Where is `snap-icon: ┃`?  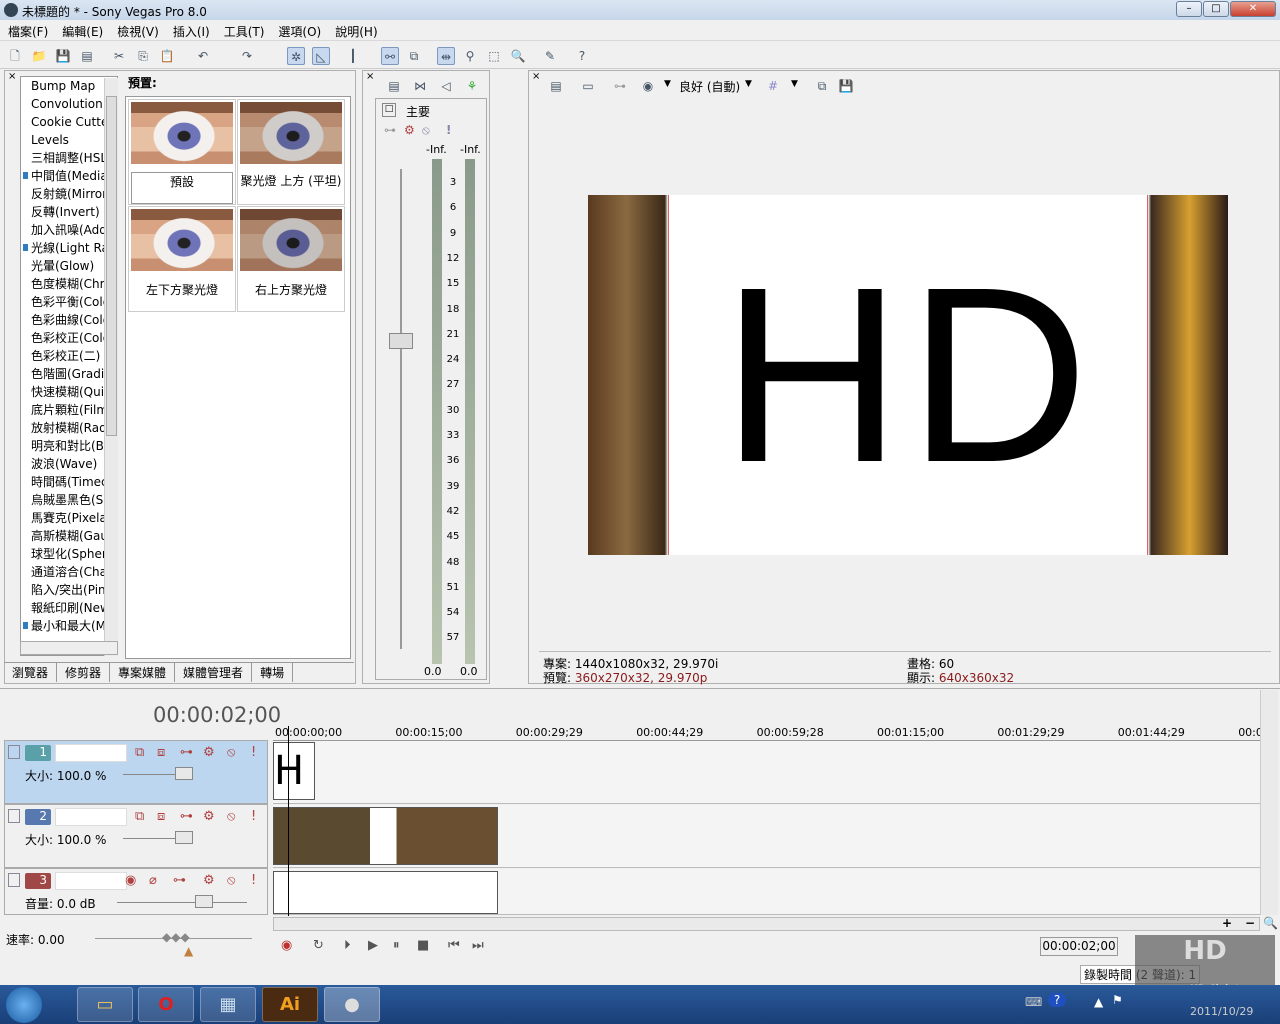 snap-icon: ┃ is located at coordinates (353, 56).